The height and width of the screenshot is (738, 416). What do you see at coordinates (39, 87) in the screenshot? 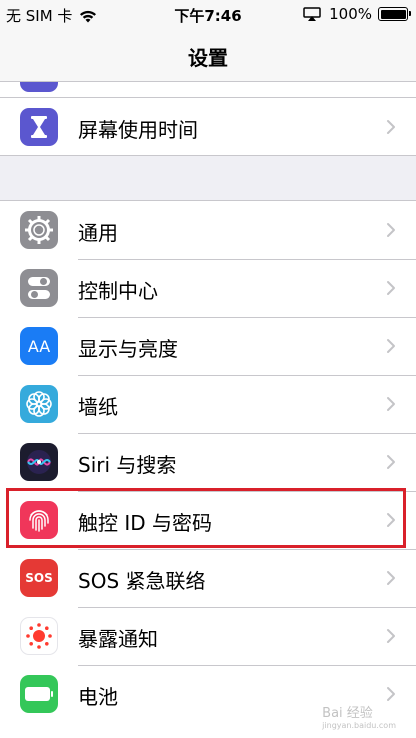
I see `partial-app-icon` at bounding box center [39, 87].